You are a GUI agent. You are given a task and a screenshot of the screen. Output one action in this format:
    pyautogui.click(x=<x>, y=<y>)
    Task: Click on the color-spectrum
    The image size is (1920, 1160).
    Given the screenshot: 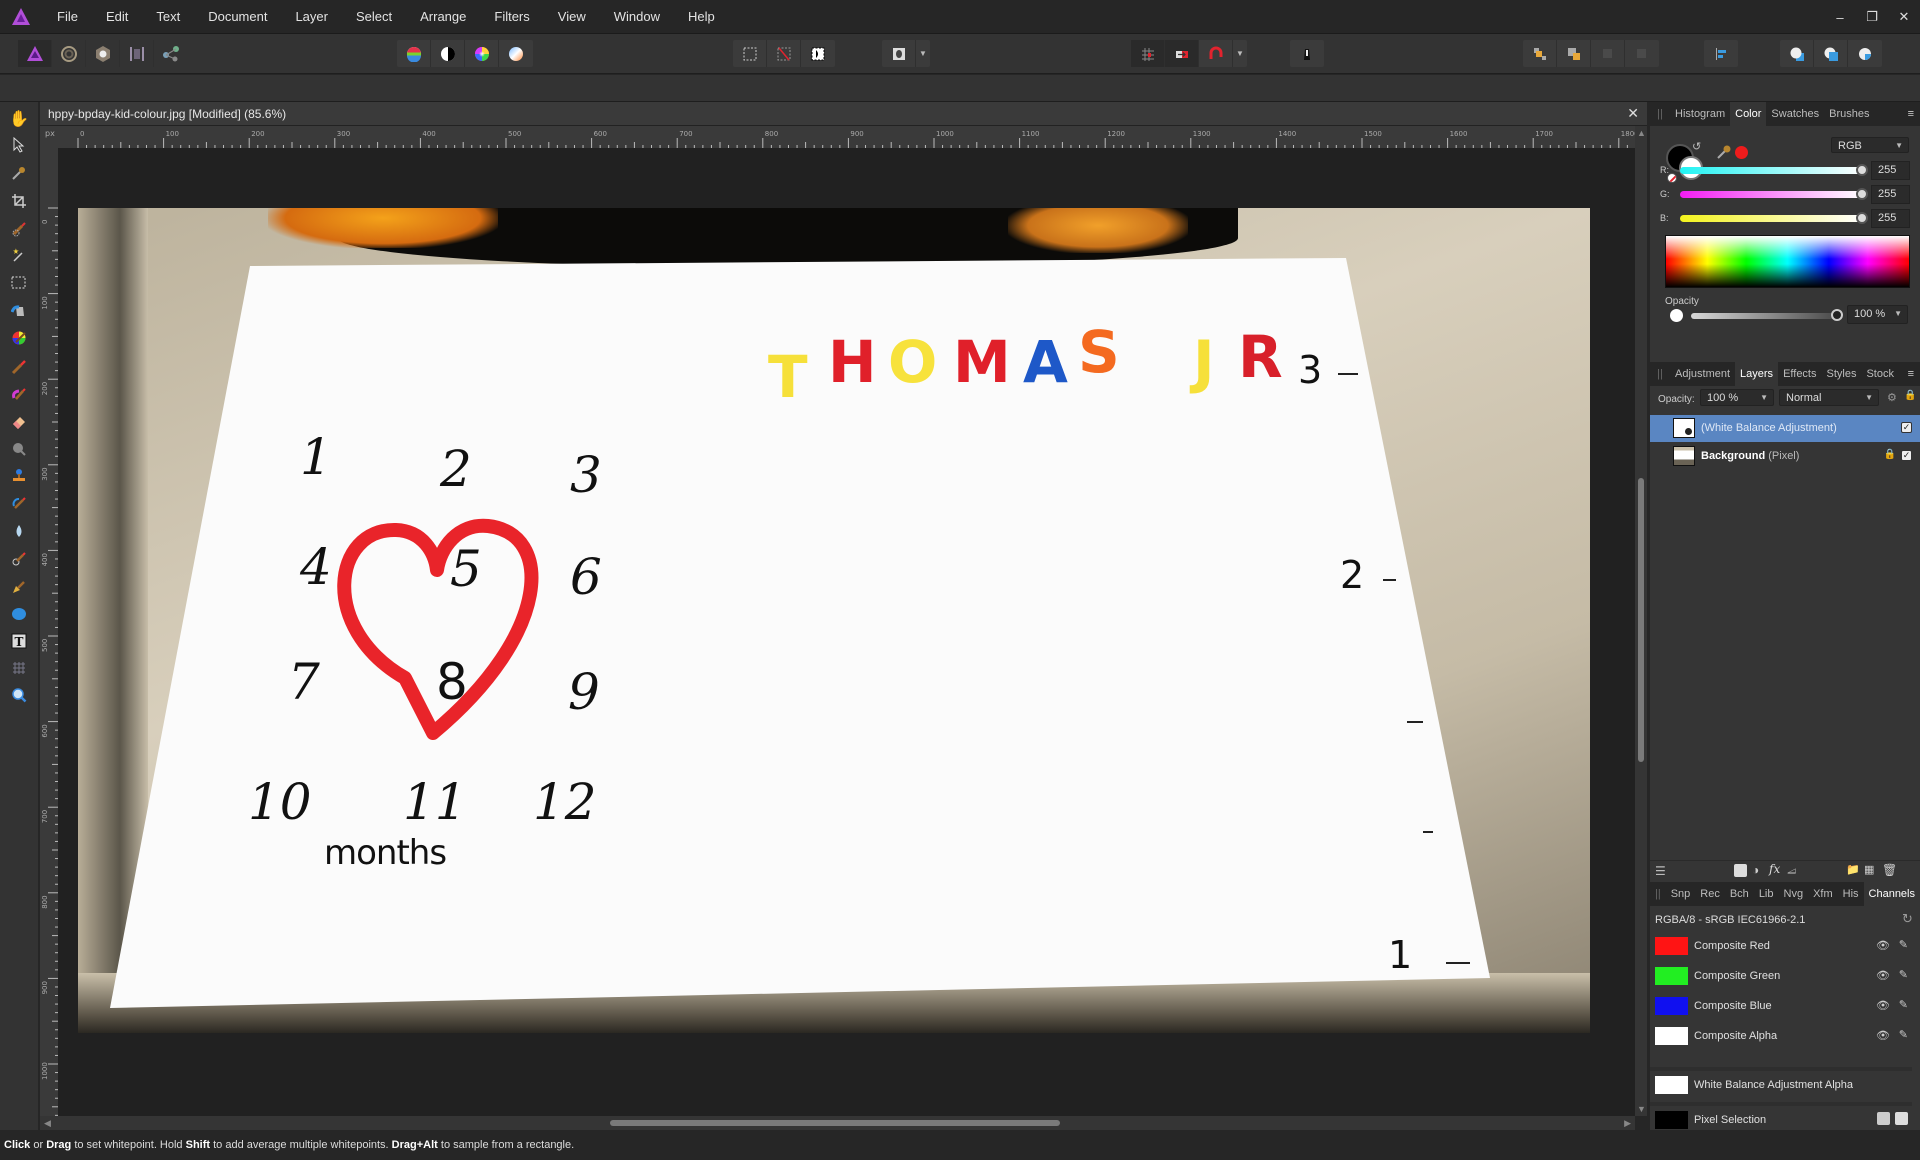 What is the action you would take?
    pyautogui.click(x=1787, y=261)
    